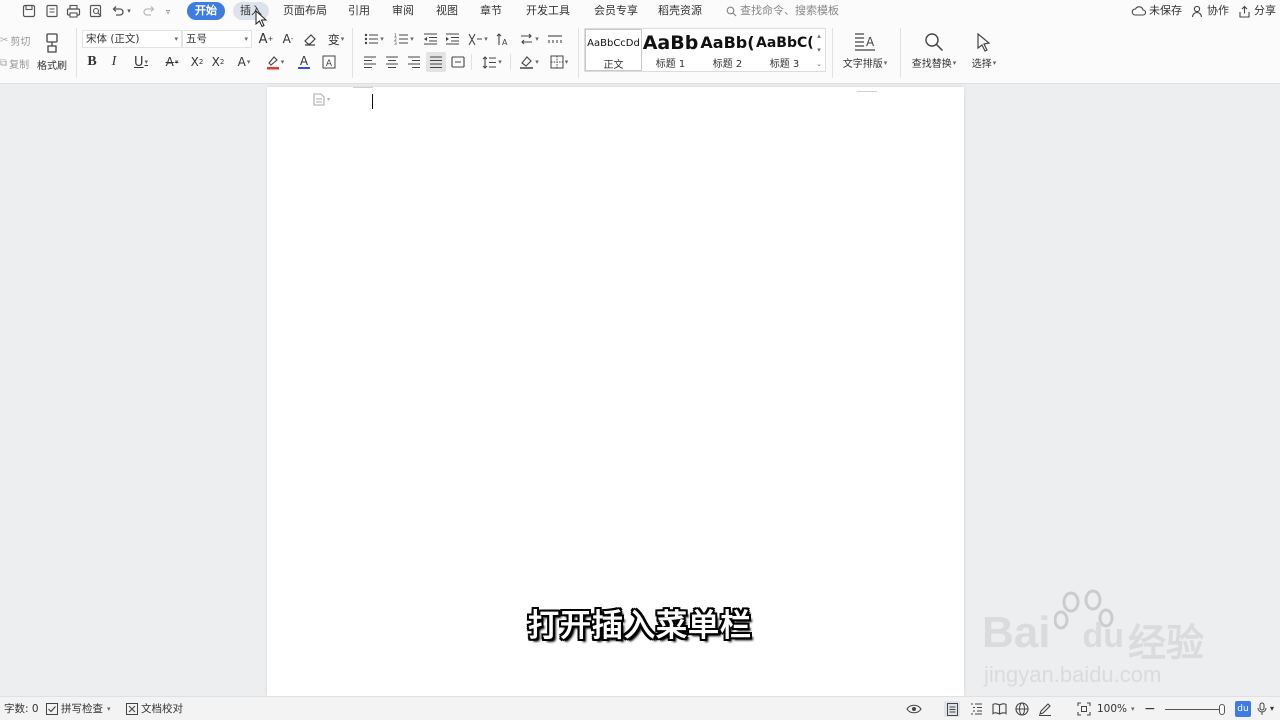  What do you see at coordinates (865, 42) in the screenshot?
I see `text-layout-icon: A` at bounding box center [865, 42].